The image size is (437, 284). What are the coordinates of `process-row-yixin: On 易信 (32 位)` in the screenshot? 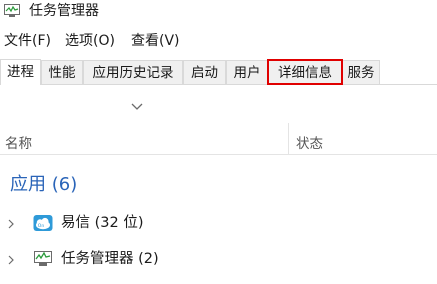 It's located at (218, 224).